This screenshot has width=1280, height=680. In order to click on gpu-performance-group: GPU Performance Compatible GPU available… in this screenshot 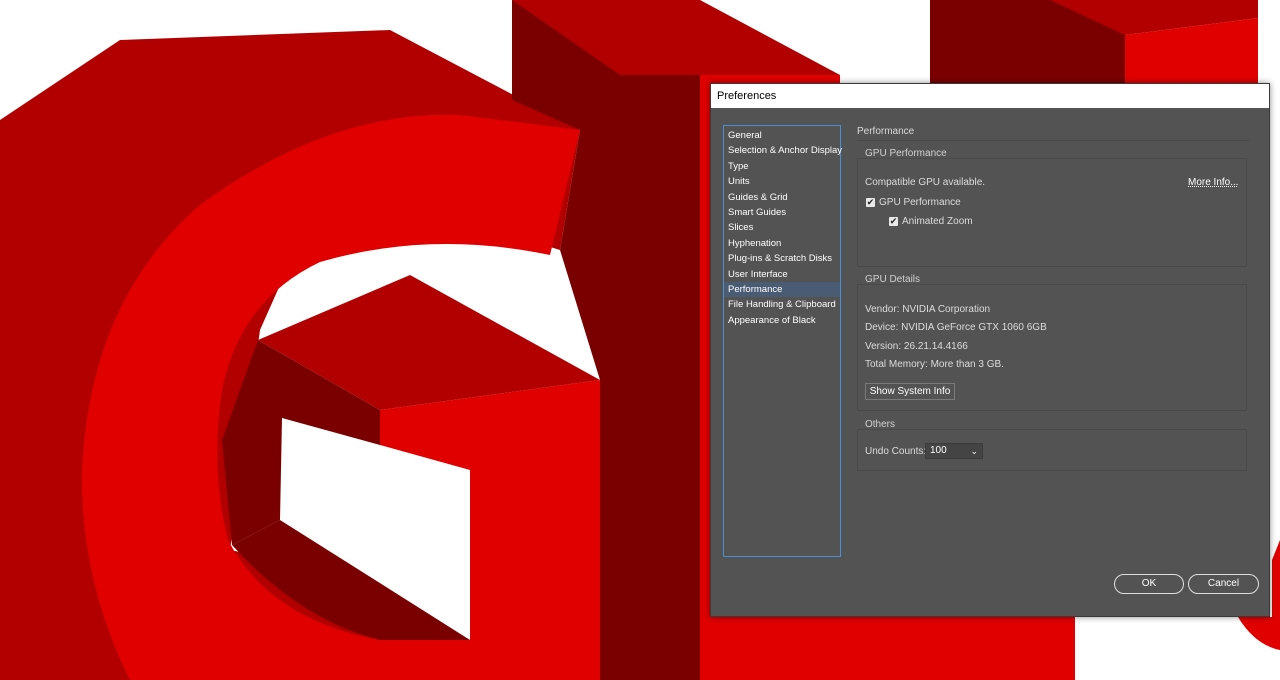, I will do `click(1052, 207)`.